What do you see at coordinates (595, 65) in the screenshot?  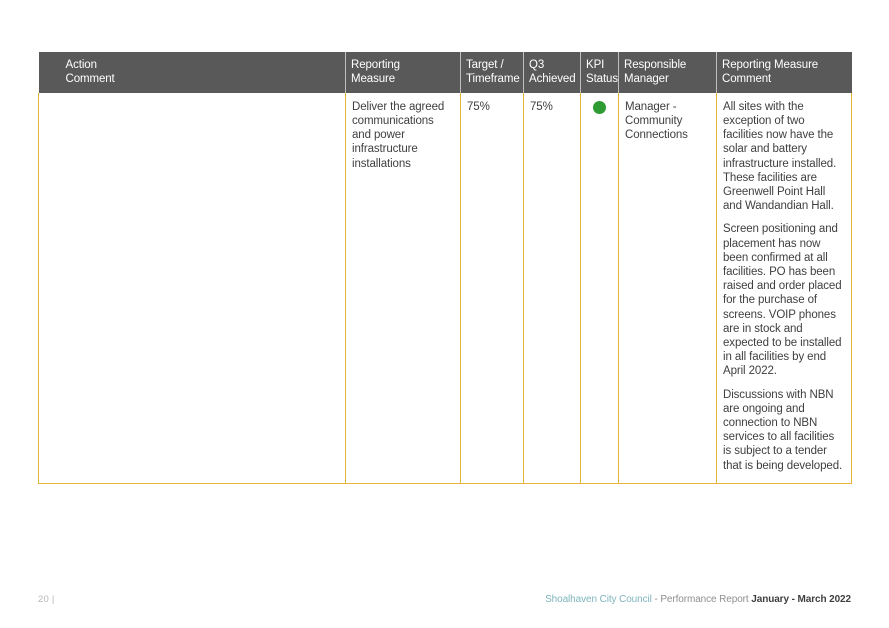 I see `column-header-kpi-status-line1: KPI` at bounding box center [595, 65].